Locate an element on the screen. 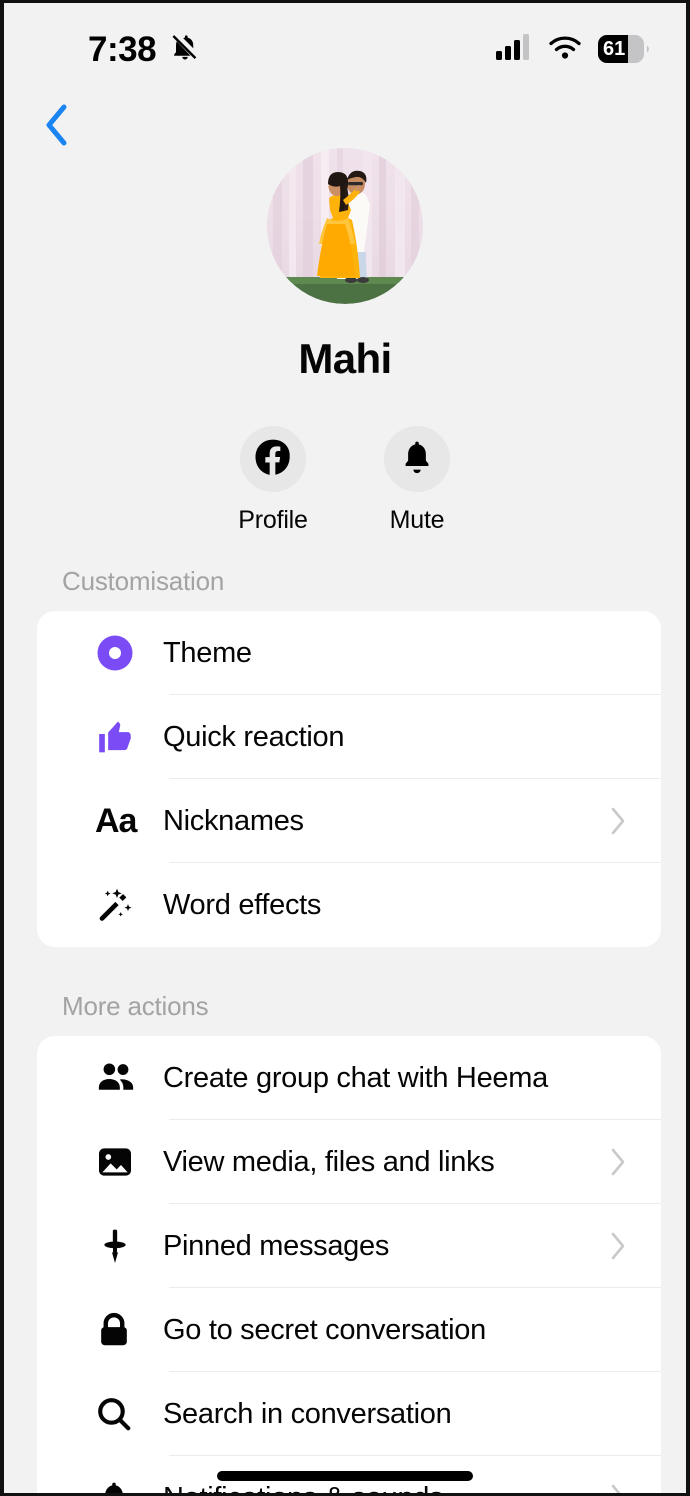 Image resolution: width=690 pixels, height=1496 pixels. pin-icon is located at coordinates (121, 1246).